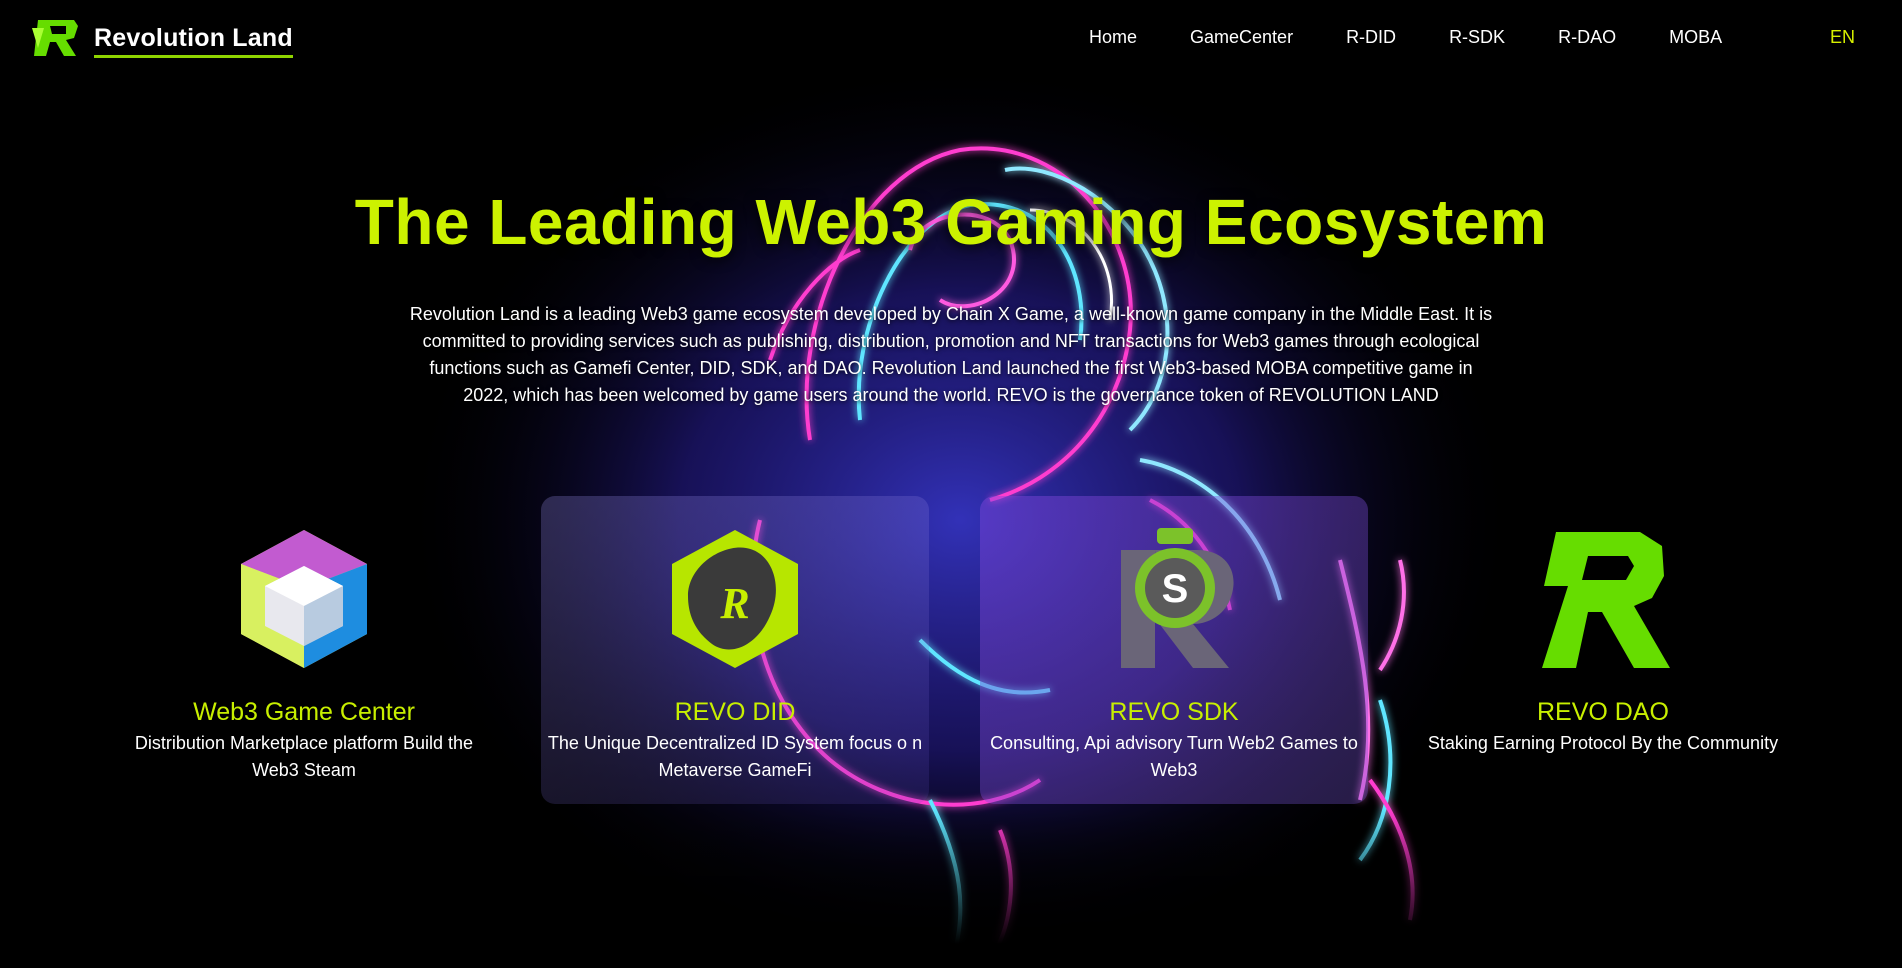  What do you see at coordinates (735, 712) in the screenshot?
I see `feature-title: REVO DID` at bounding box center [735, 712].